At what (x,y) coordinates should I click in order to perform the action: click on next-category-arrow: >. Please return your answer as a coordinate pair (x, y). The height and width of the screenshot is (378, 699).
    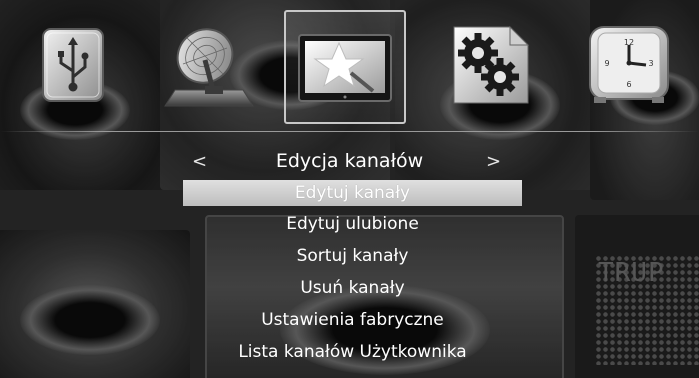
    Looking at the image, I should click on (493, 161).